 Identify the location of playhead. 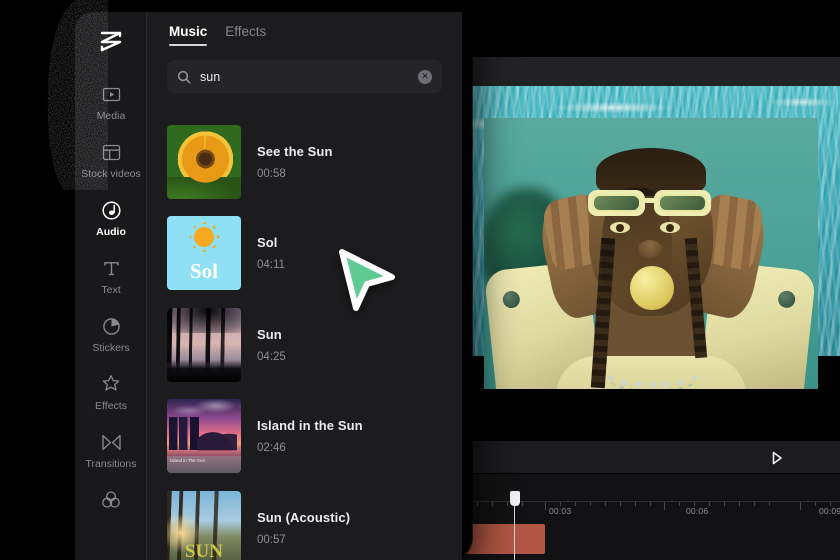
(514, 525).